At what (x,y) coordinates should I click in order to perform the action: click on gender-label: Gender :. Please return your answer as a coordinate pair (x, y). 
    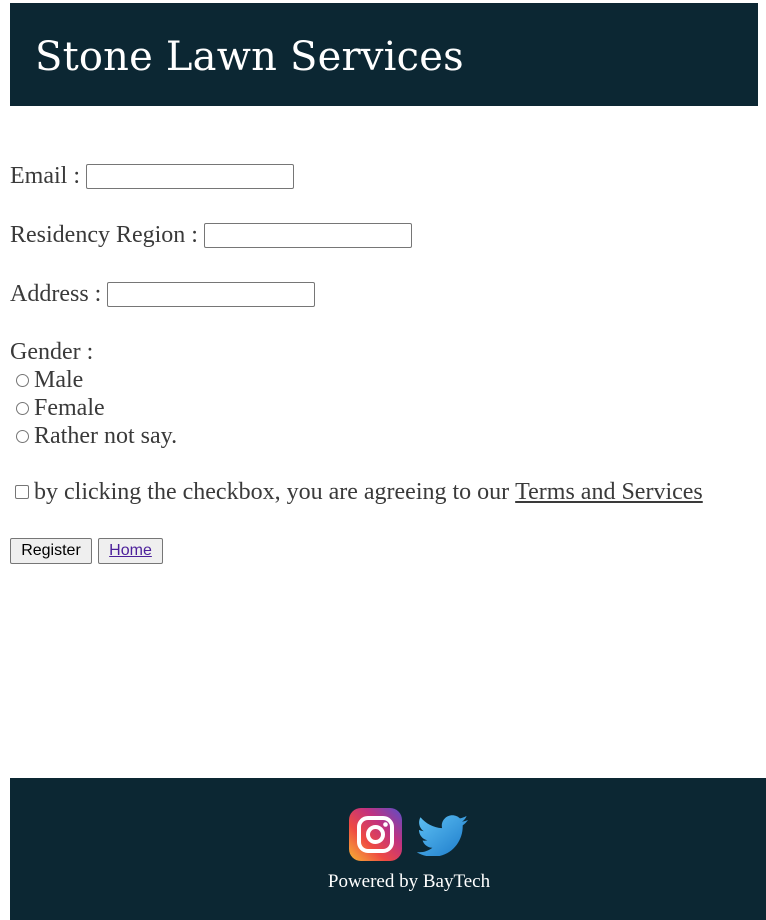
    Looking at the image, I should click on (52, 352).